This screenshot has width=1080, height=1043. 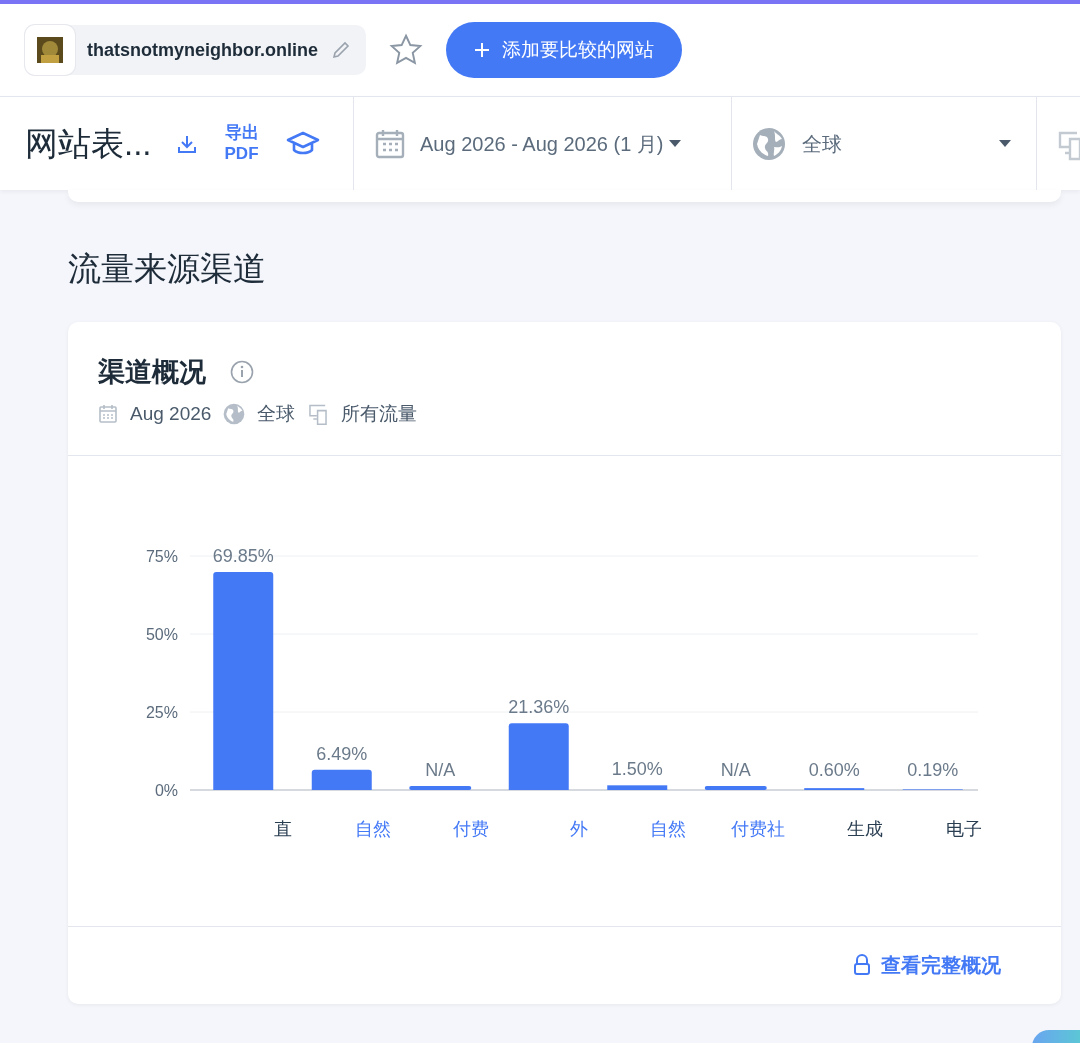 What do you see at coordinates (482, 50) in the screenshot?
I see `plus-icon` at bounding box center [482, 50].